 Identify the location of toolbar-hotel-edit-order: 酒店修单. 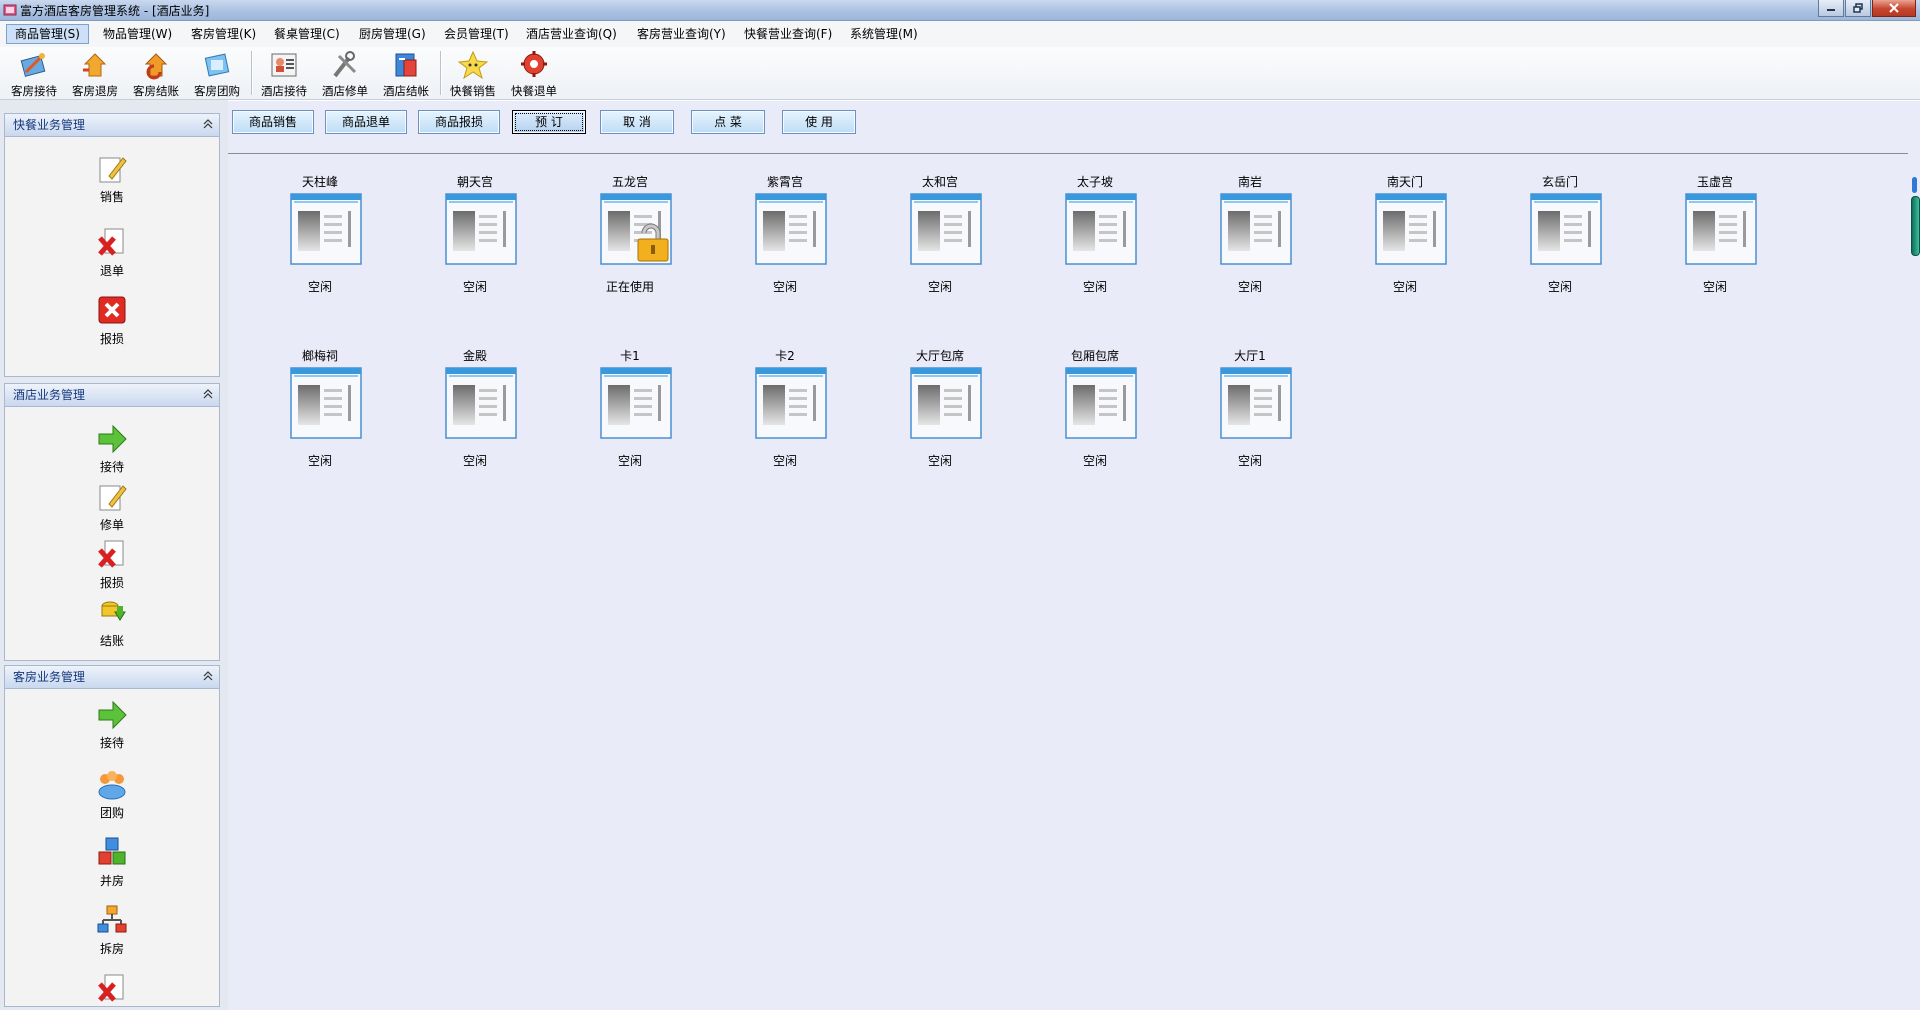
(345, 73).